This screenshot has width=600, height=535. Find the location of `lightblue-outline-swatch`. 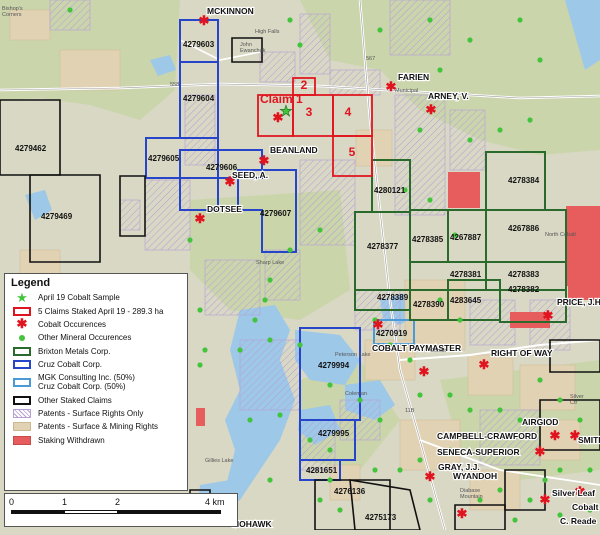

lightblue-outline-swatch is located at coordinates (22, 382).